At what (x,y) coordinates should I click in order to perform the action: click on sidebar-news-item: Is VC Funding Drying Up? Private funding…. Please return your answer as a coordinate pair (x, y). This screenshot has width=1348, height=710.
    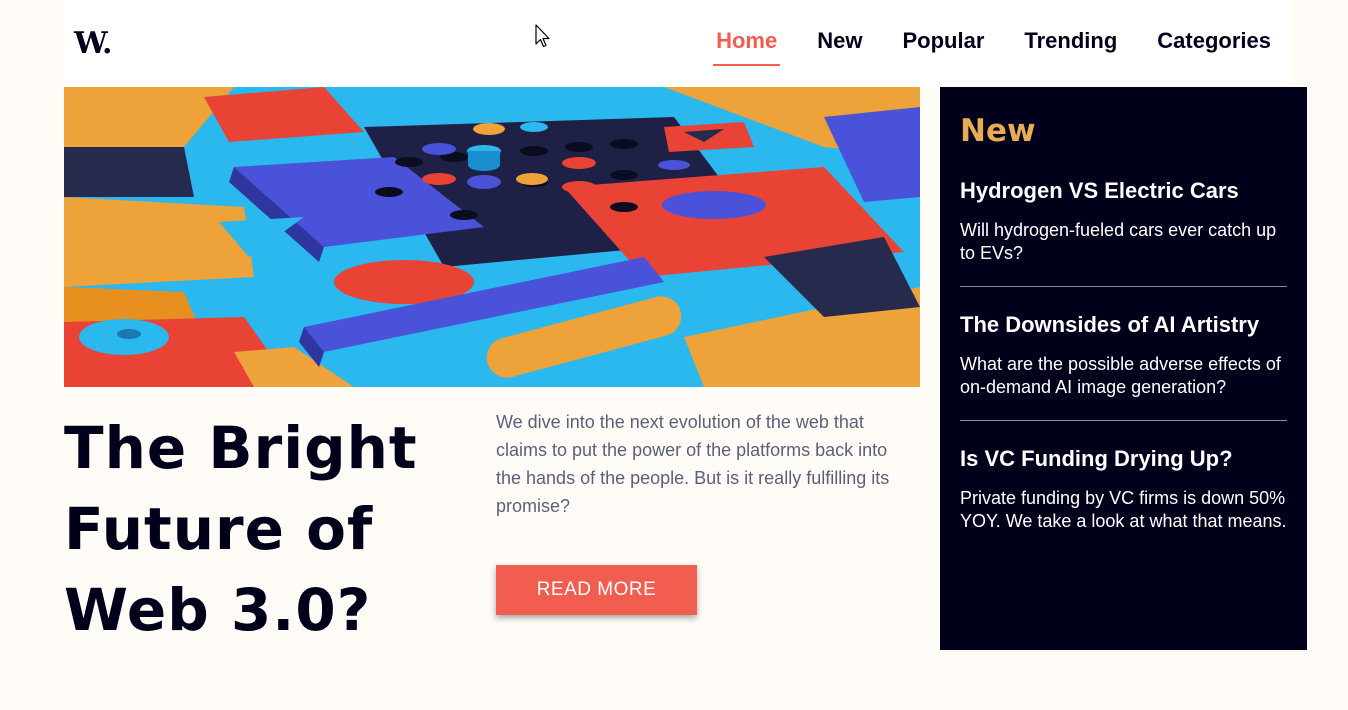
    Looking at the image, I should click on (1123, 489).